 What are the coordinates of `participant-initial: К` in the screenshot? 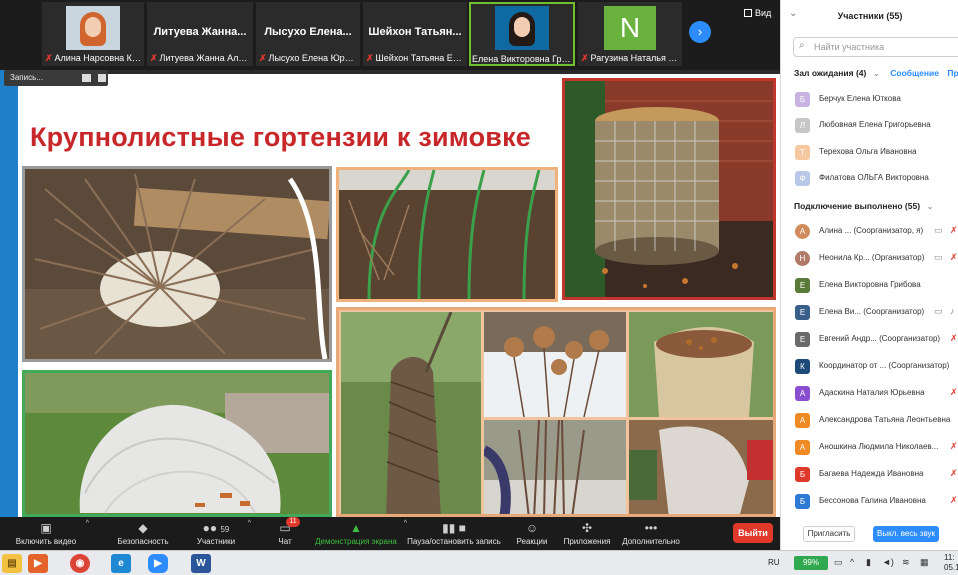 It's located at (802, 366).